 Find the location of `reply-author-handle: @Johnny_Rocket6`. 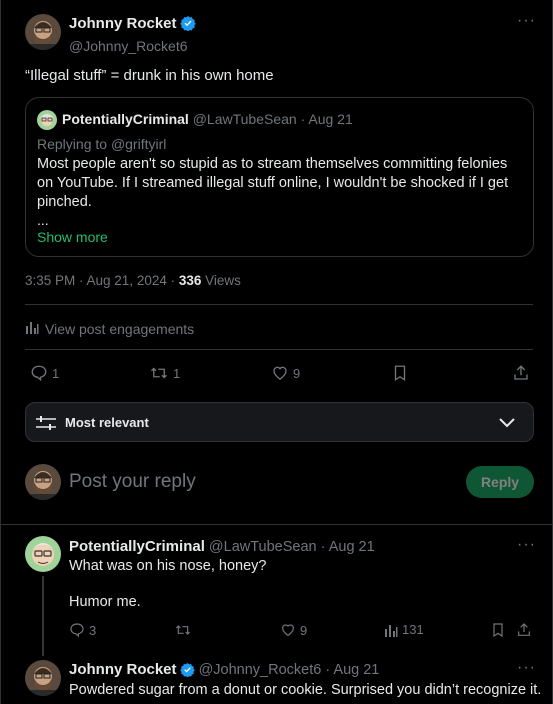

reply-author-handle: @Johnny_Rocket6 is located at coordinates (260, 670).